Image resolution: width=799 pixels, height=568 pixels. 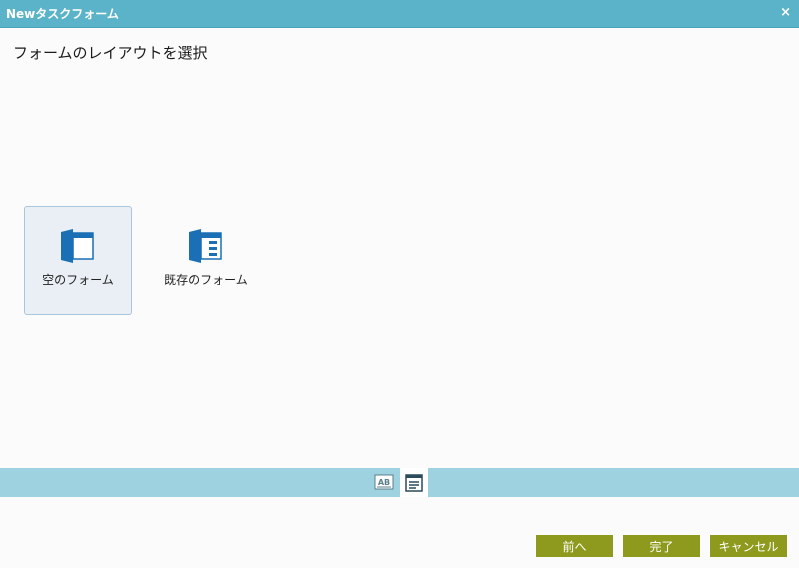 What do you see at coordinates (785, 12) in the screenshot?
I see `close-icon: ×` at bounding box center [785, 12].